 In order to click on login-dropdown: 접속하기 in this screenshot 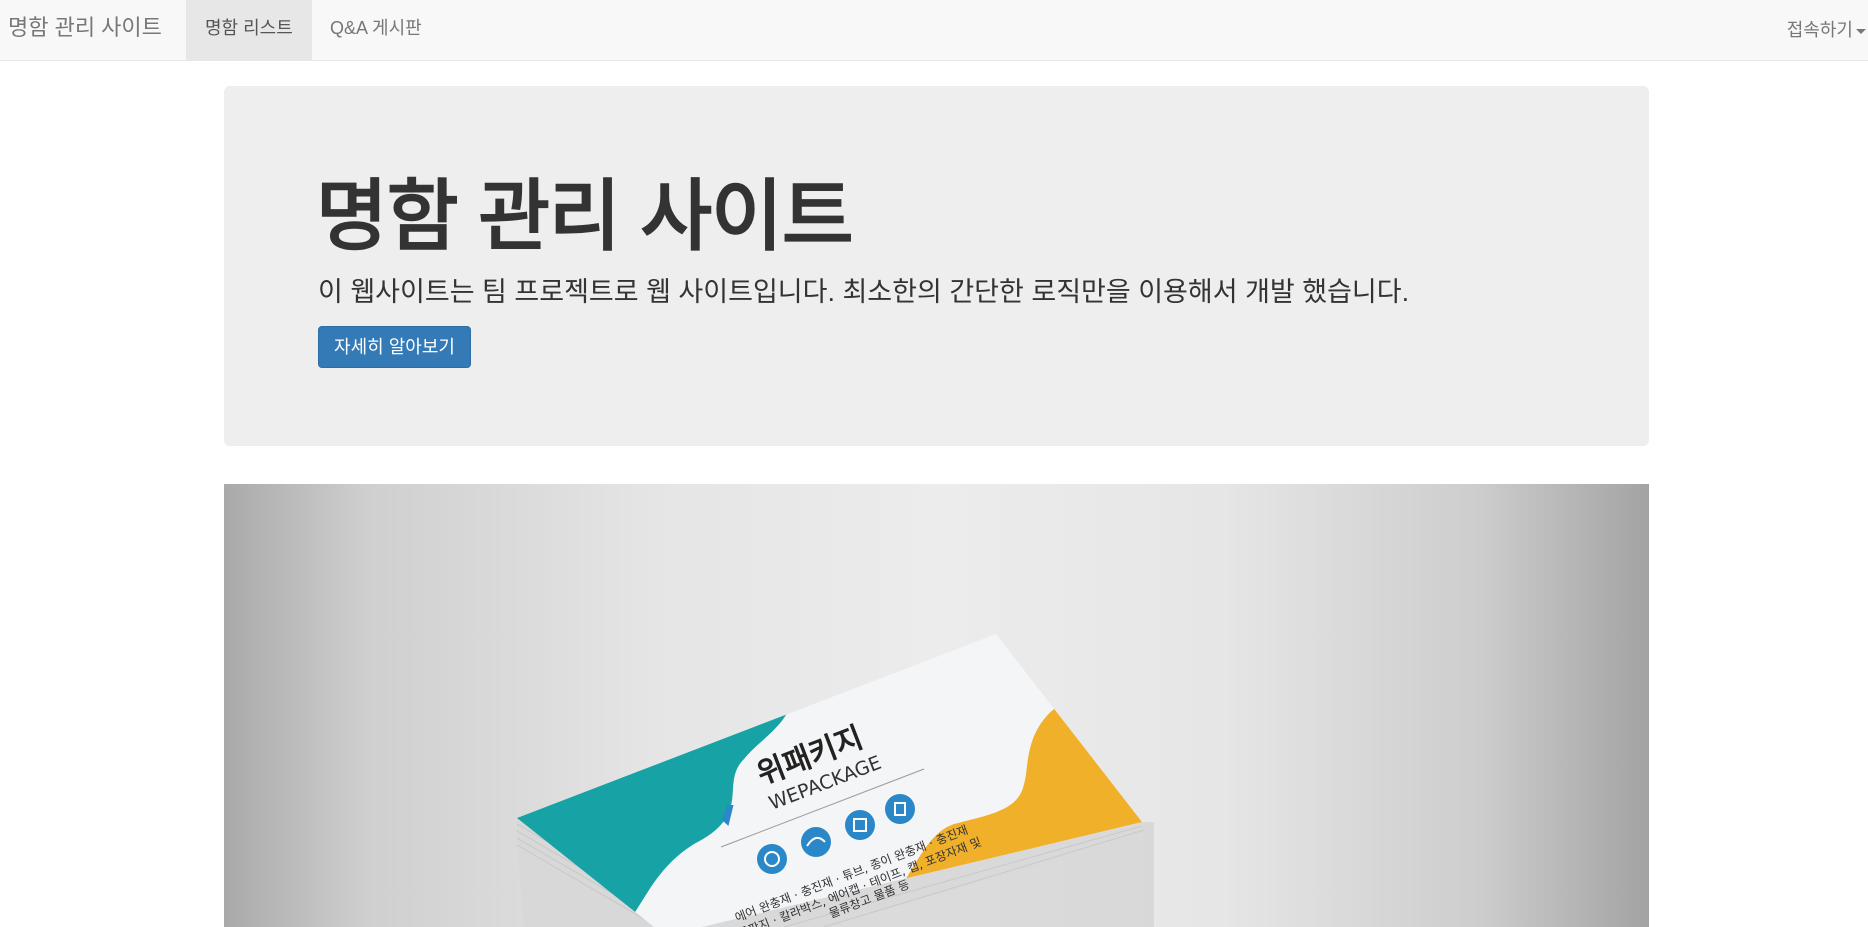, I will do `click(1827, 30)`.